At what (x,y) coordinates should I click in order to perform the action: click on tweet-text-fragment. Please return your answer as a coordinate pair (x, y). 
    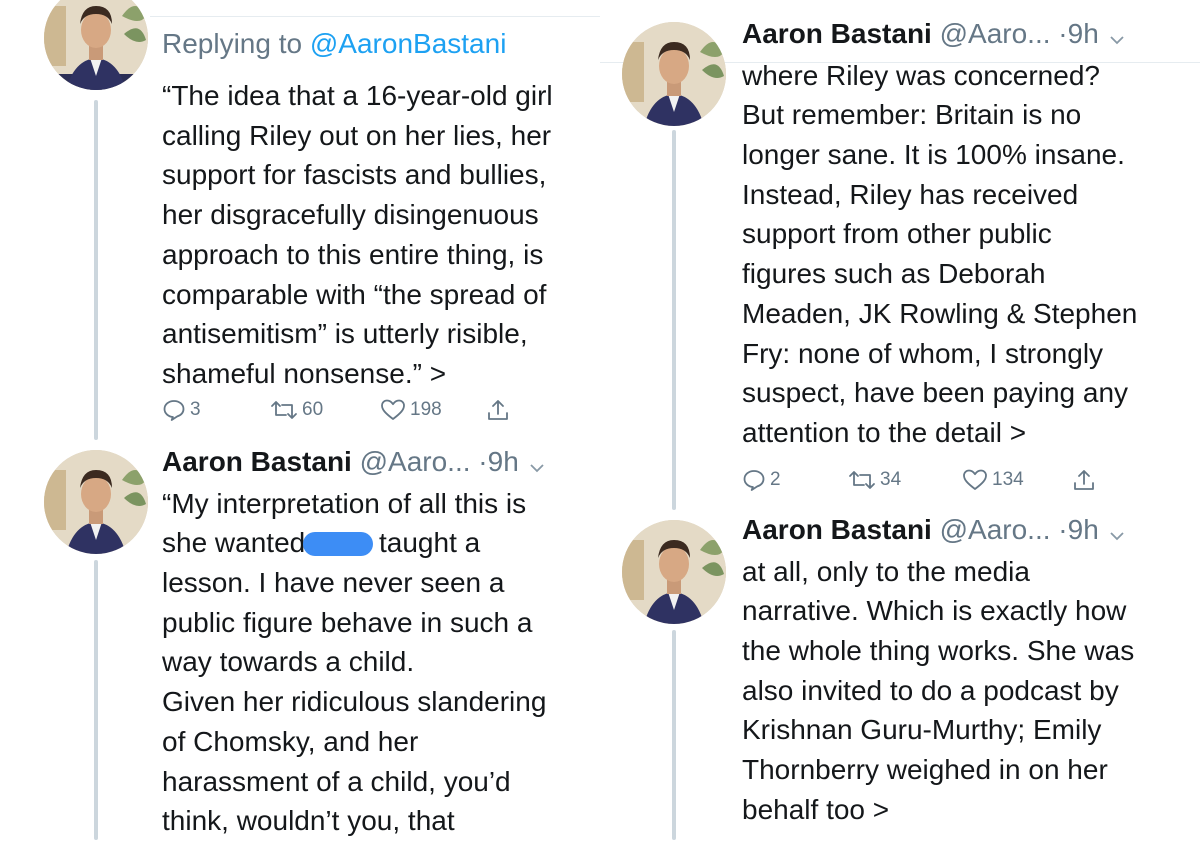
    Looking at the image, I should click on (375, 542).